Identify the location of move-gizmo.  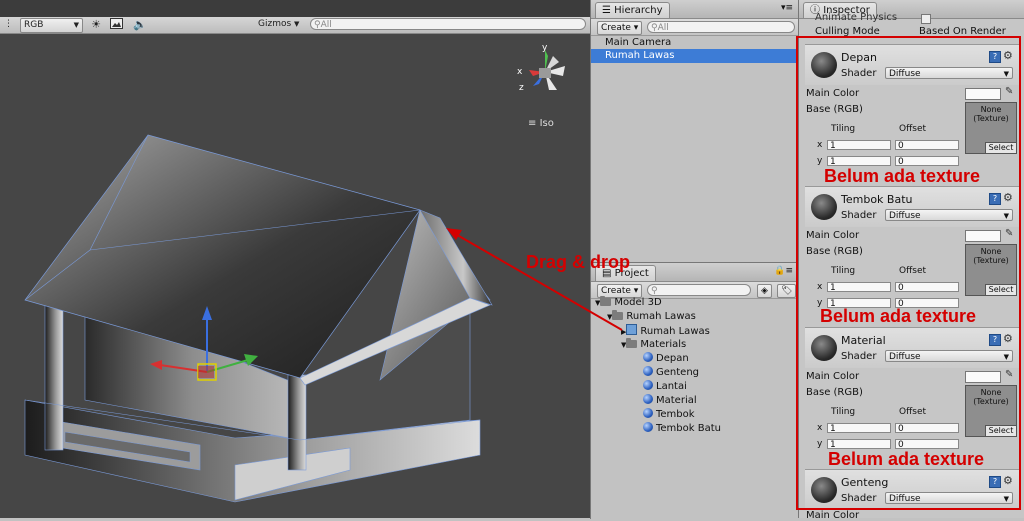
(205, 350).